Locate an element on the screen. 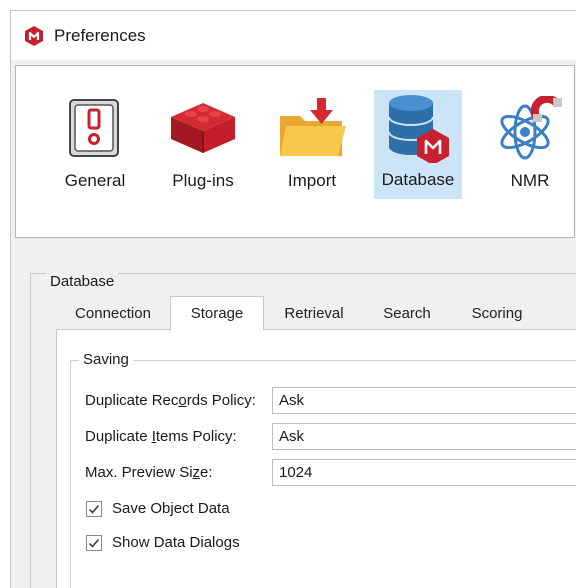  max-preview-size-value: 1024 is located at coordinates (296, 472).